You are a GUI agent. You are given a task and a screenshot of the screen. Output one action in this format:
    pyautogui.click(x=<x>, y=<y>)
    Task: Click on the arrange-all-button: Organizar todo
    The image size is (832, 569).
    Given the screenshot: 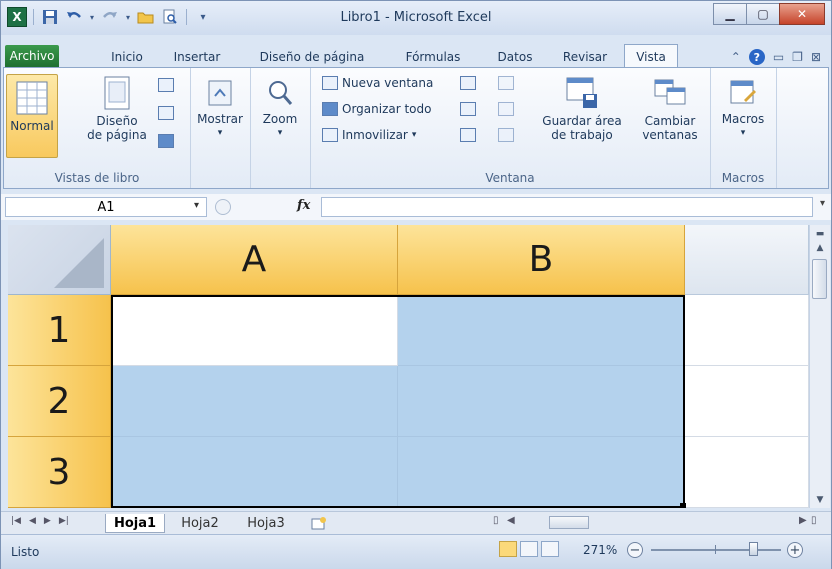 What is the action you would take?
    pyautogui.click(x=376, y=109)
    